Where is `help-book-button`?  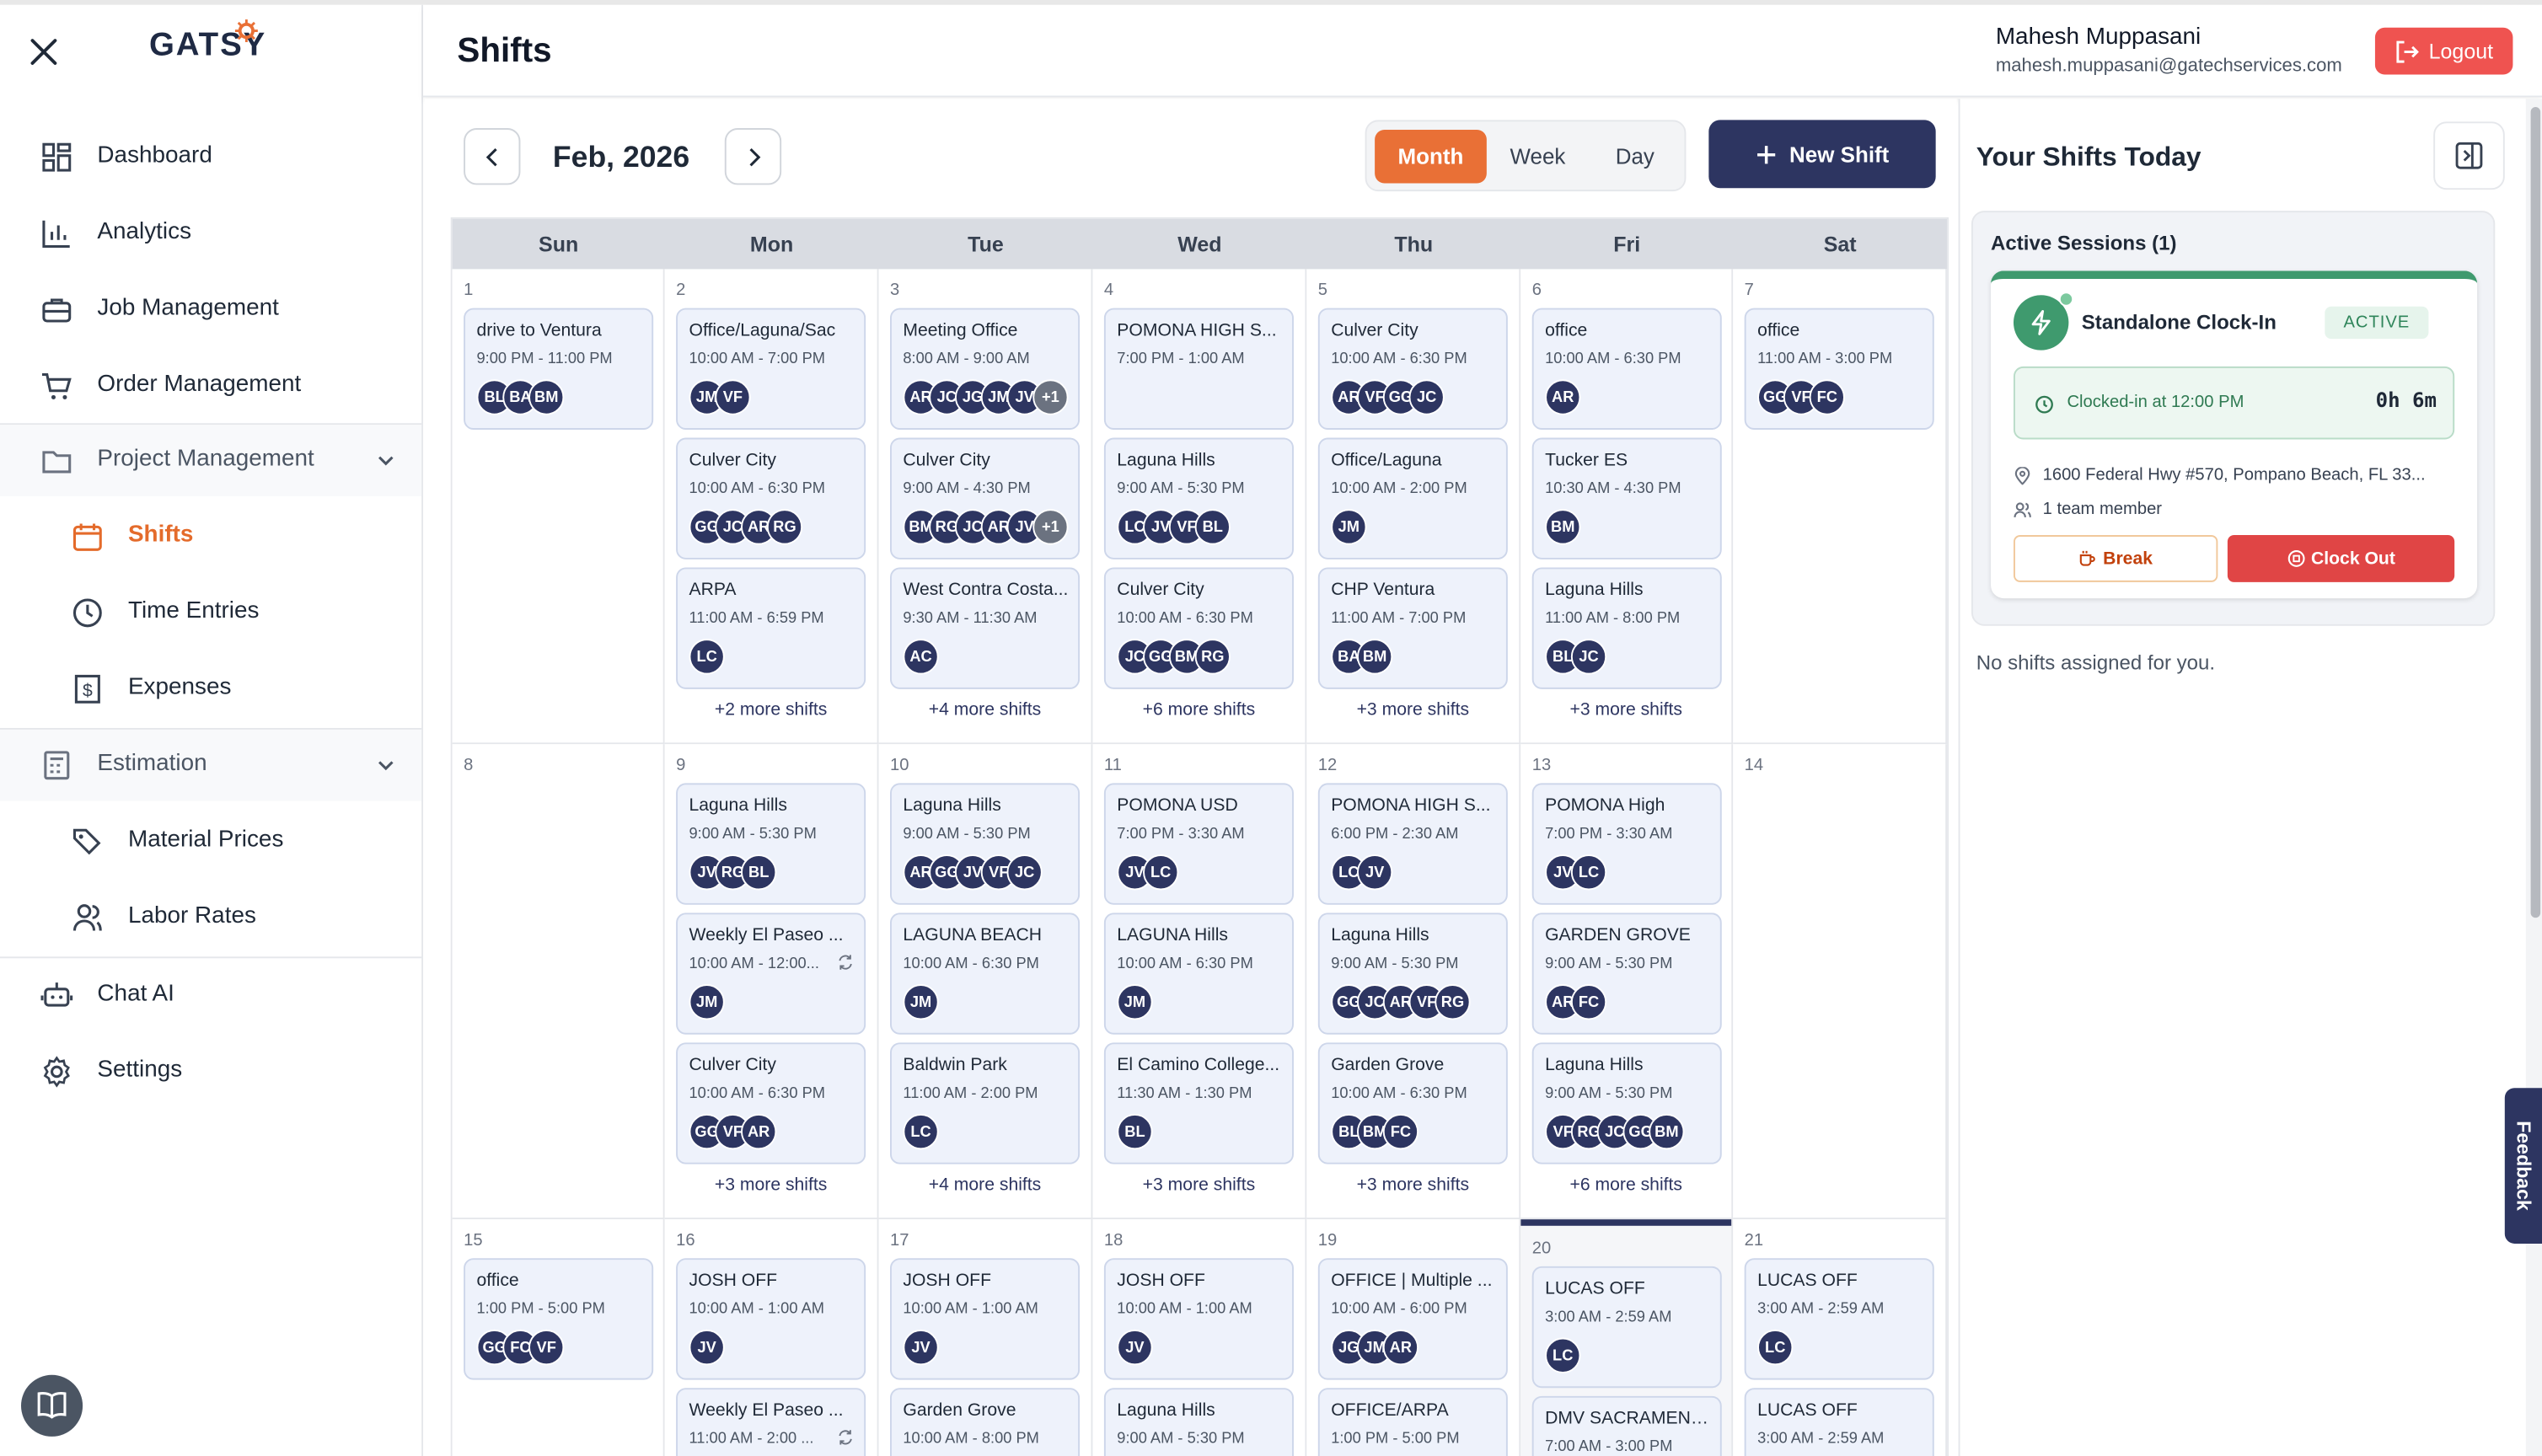 help-book-button is located at coordinates (52, 1405).